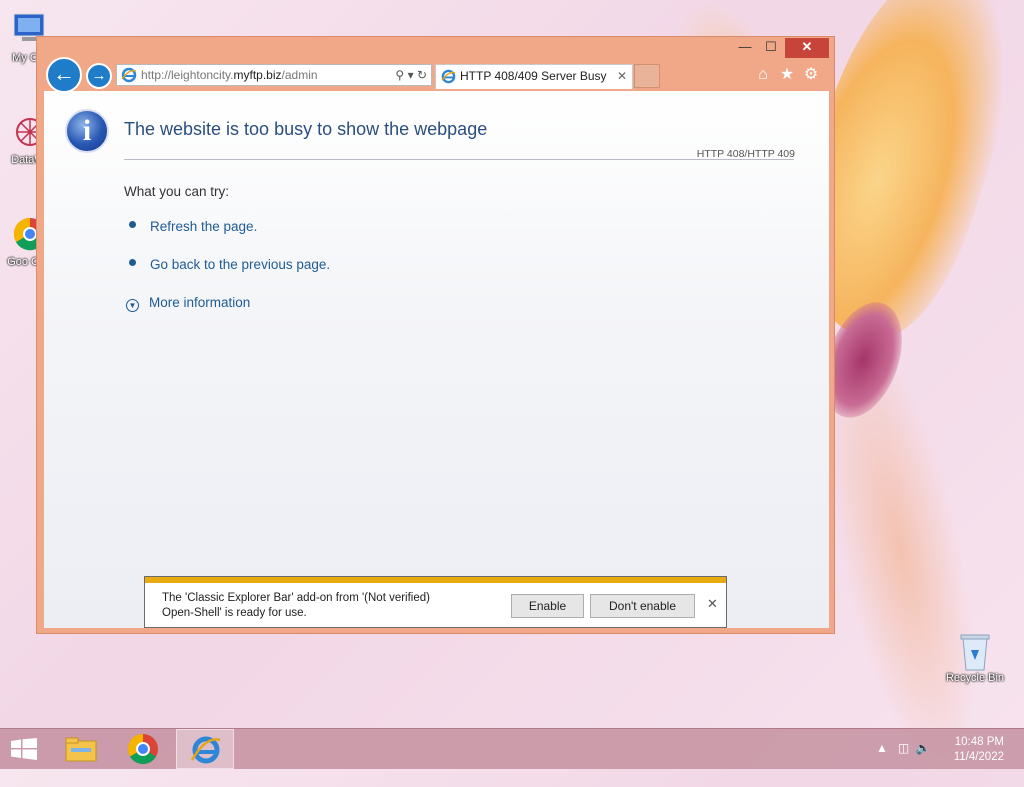 This screenshot has width=1024, height=787. I want to click on taskbar-file-explorer, so click(81, 749).